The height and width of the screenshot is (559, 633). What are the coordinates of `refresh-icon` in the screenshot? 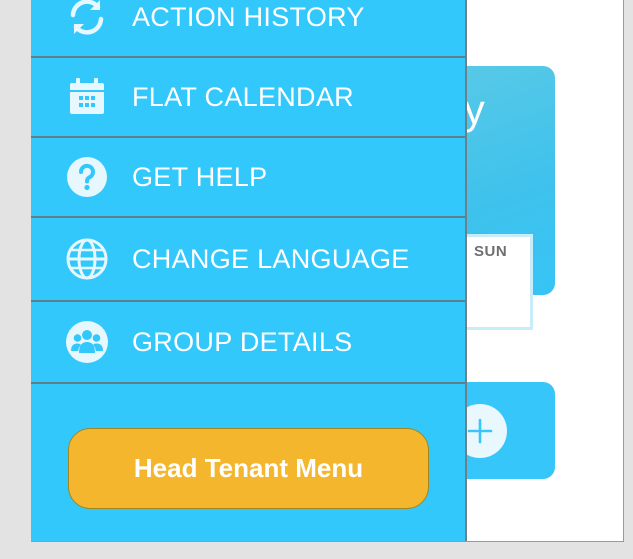 It's located at (87, 19).